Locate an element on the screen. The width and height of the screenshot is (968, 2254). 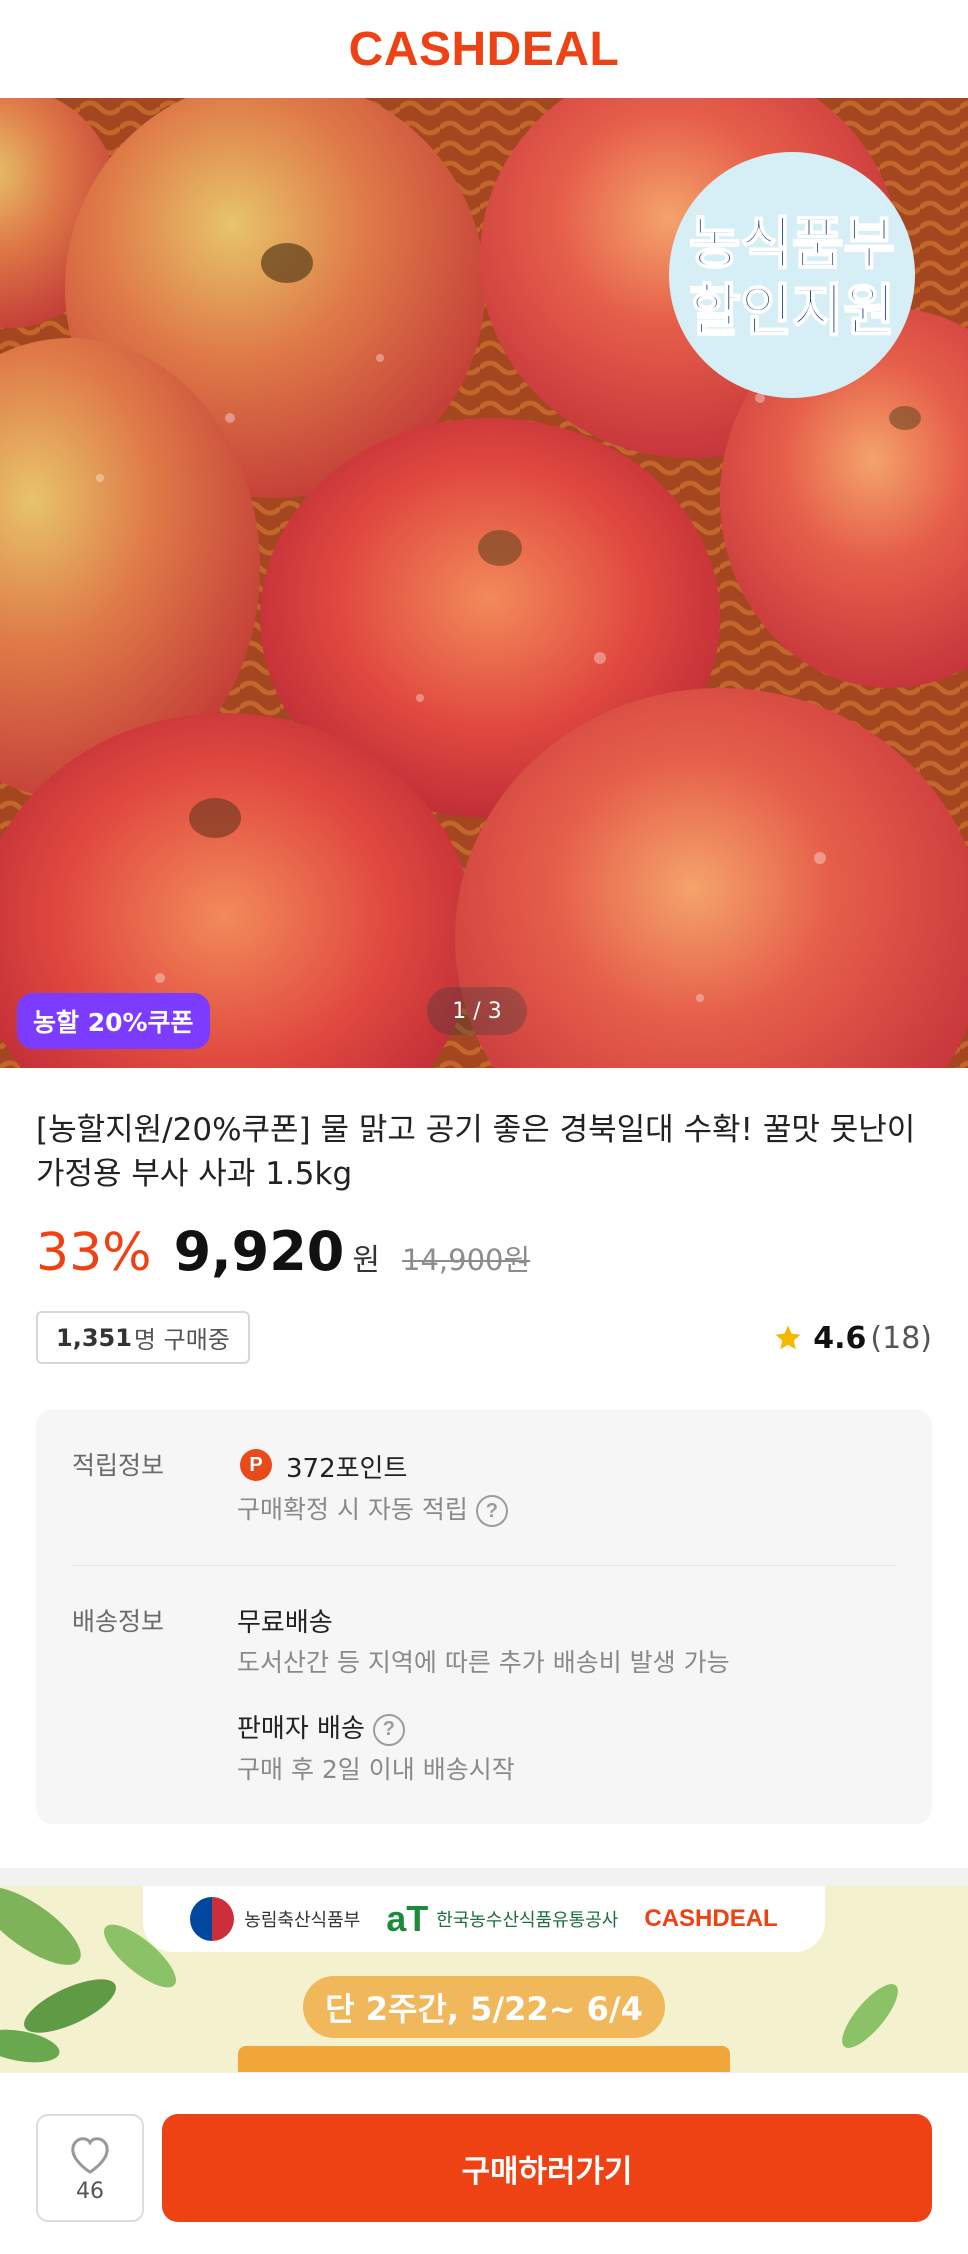
review-count: (18) is located at coordinates (901, 1338).